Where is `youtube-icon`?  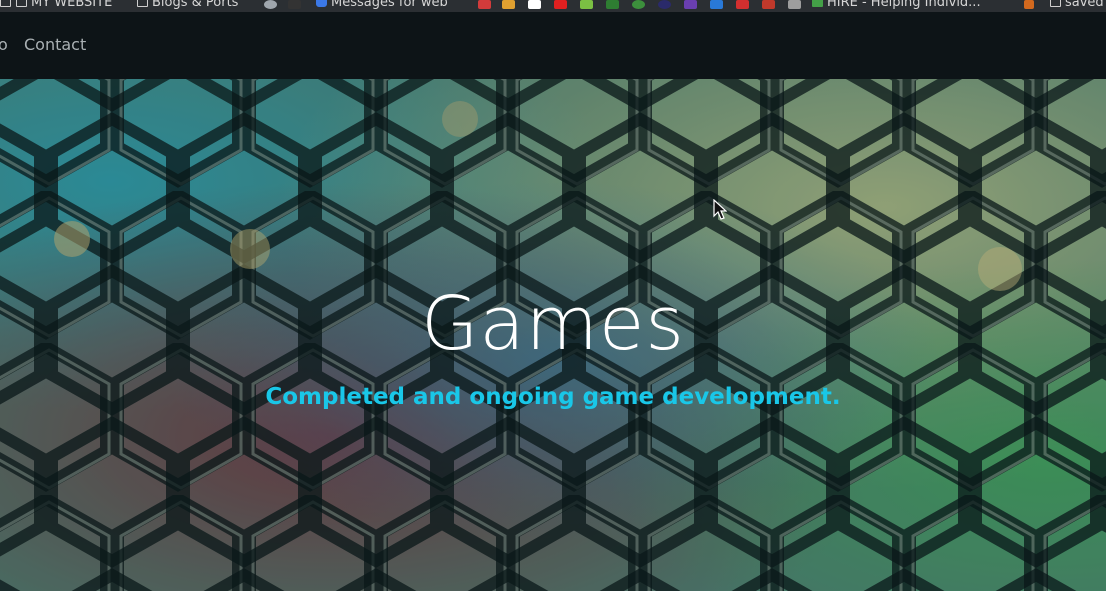 youtube-icon is located at coordinates (560, 4).